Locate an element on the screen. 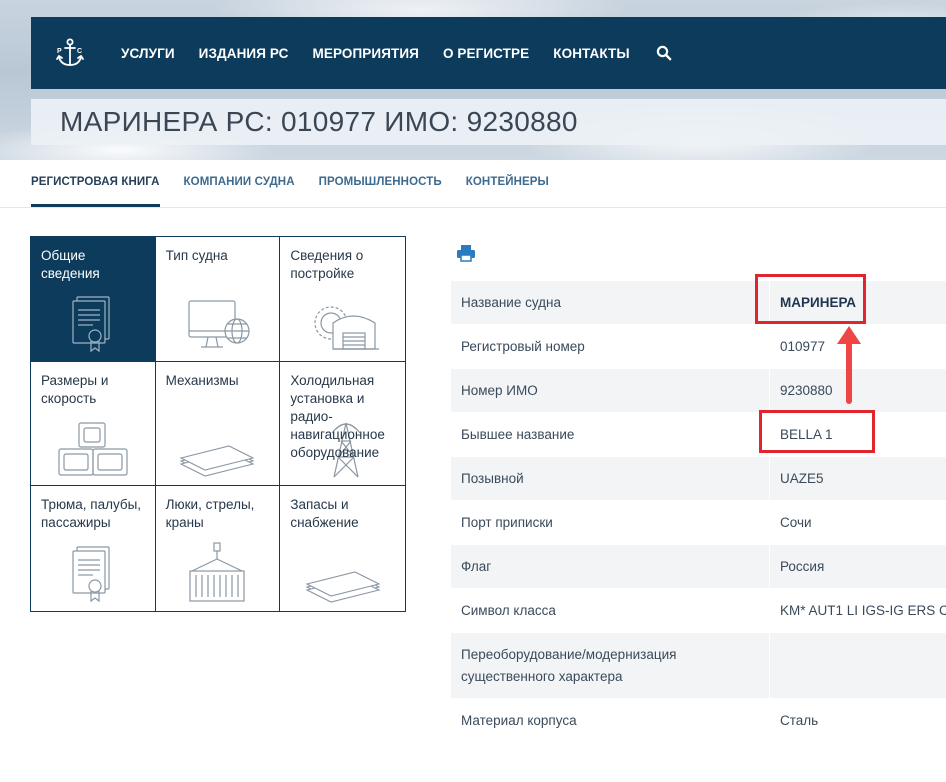 The image size is (946, 782). class-symbol-value: KM* AUT1 LI IGS-IG ERS COW is located at coordinates (863, 610).